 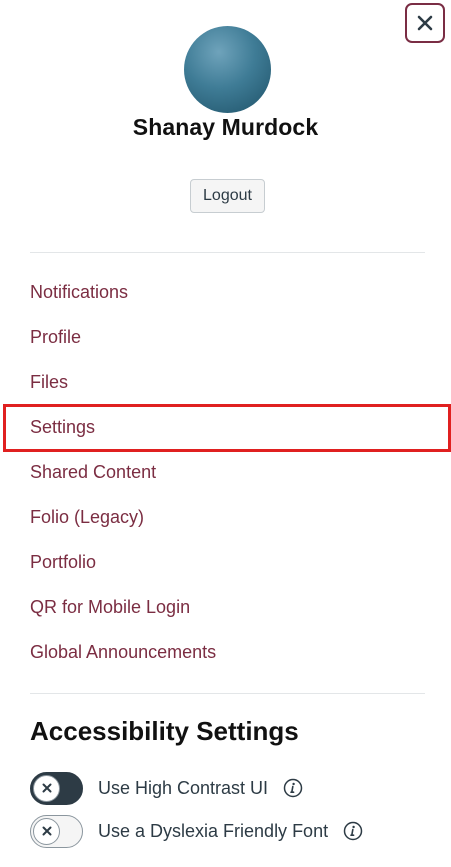 What do you see at coordinates (227, 69) in the screenshot?
I see `avatar` at bounding box center [227, 69].